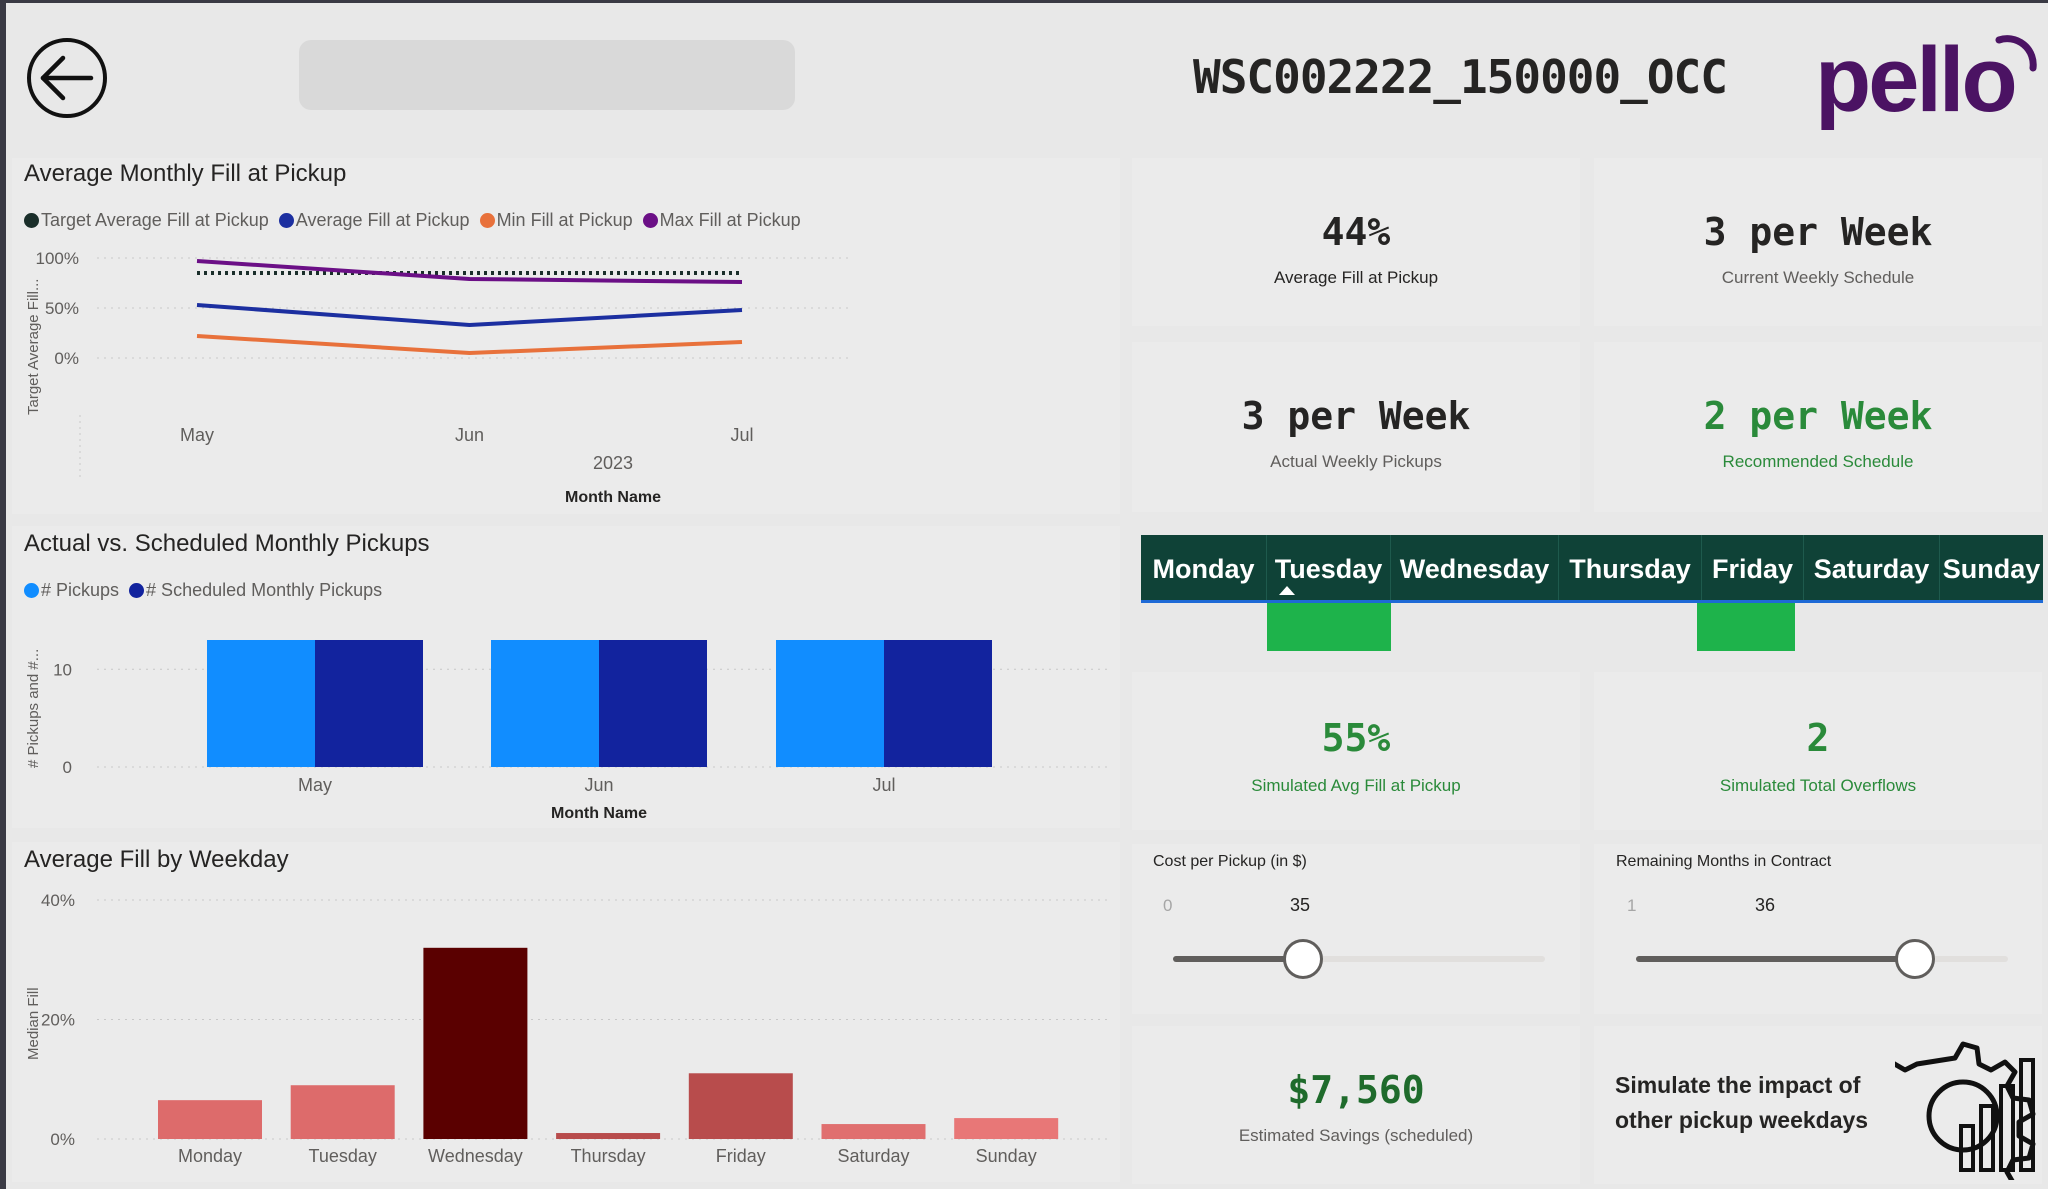 This screenshot has width=2048, height=1189. I want to click on pello-logo: pello, so click(1927, 80).